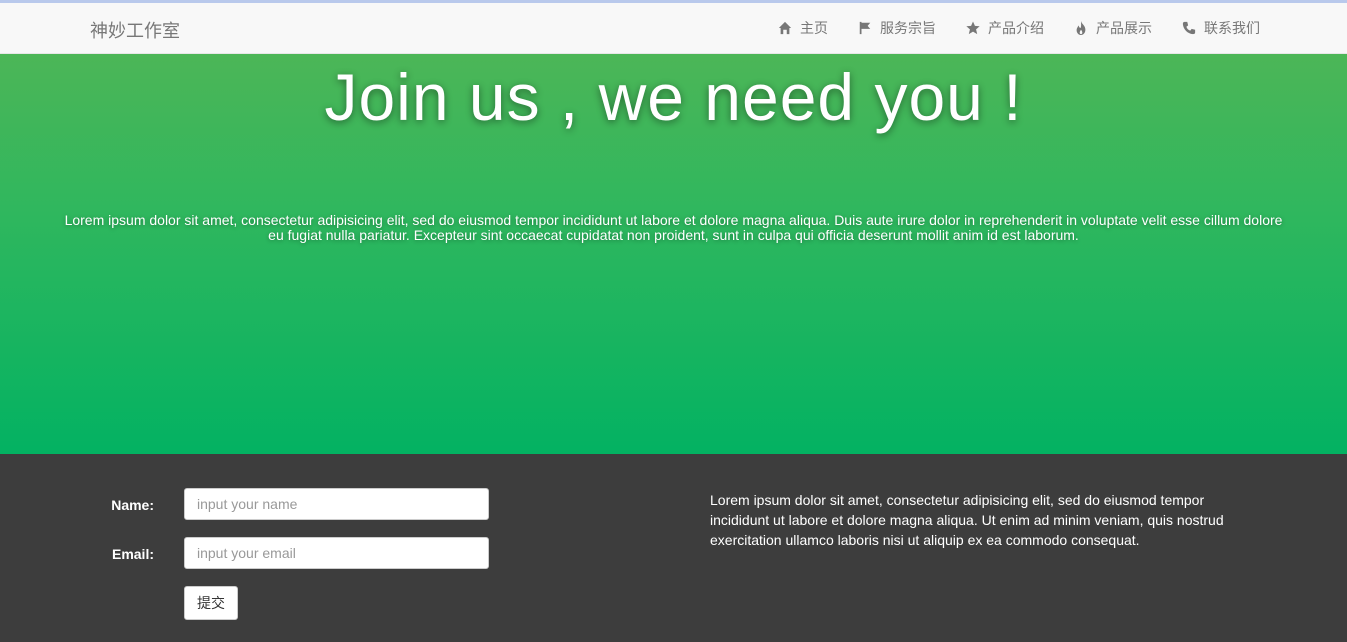  Describe the element at coordinates (1081, 28) in the screenshot. I see `fire-icon` at that location.